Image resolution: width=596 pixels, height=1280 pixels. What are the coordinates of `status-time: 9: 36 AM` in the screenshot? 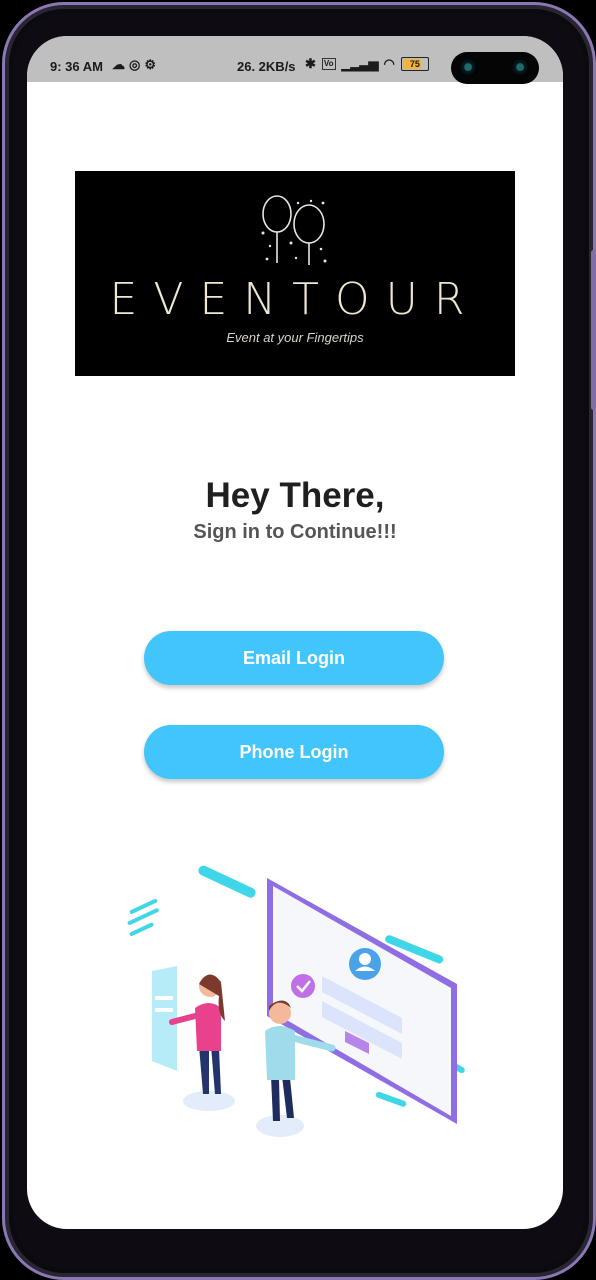 It's located at (76, 66).